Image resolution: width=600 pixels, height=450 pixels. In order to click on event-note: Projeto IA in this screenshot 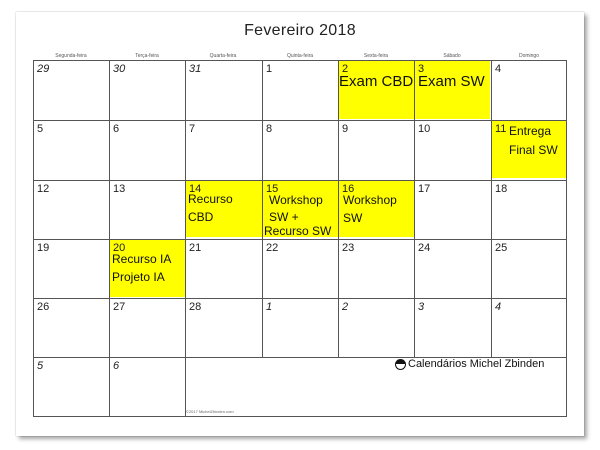, I will do `click(138, 277)`.